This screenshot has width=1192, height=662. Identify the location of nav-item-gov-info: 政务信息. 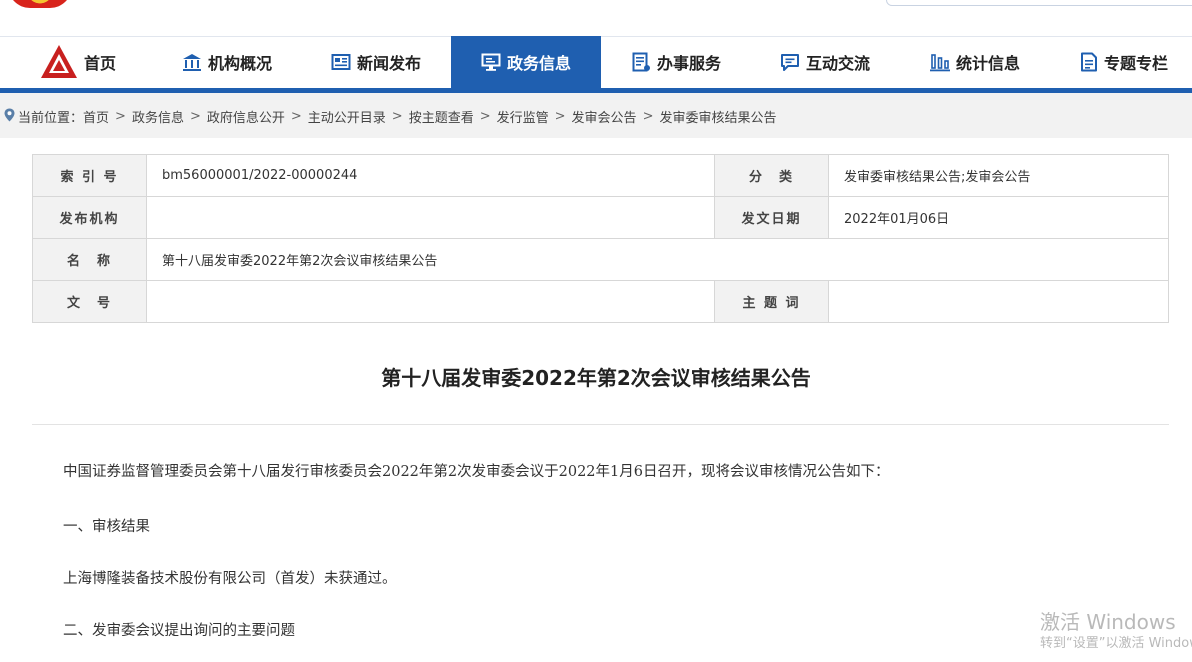
(526, 62).